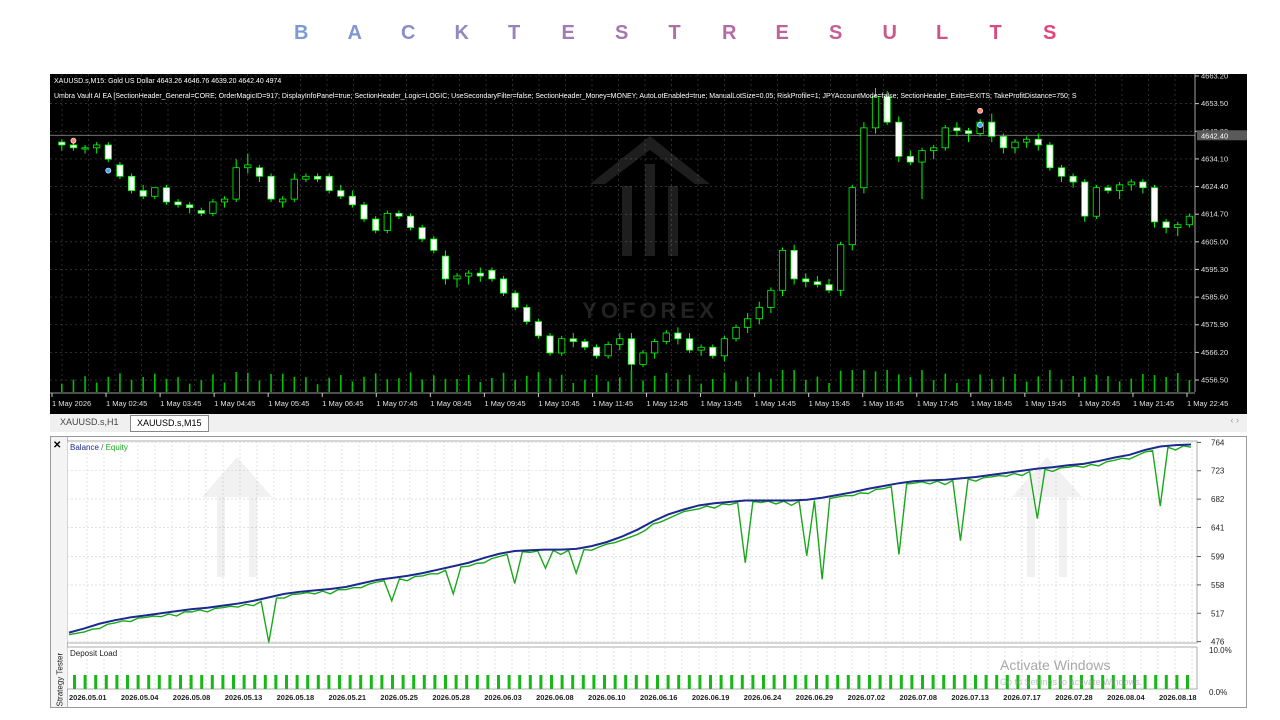 The width and height of the screenshot is (1280, 720). What do you see at coordinates (451, 697) in the screenshot?
I see `date-label: 2026.05.28` at bounding box center [451, 697].